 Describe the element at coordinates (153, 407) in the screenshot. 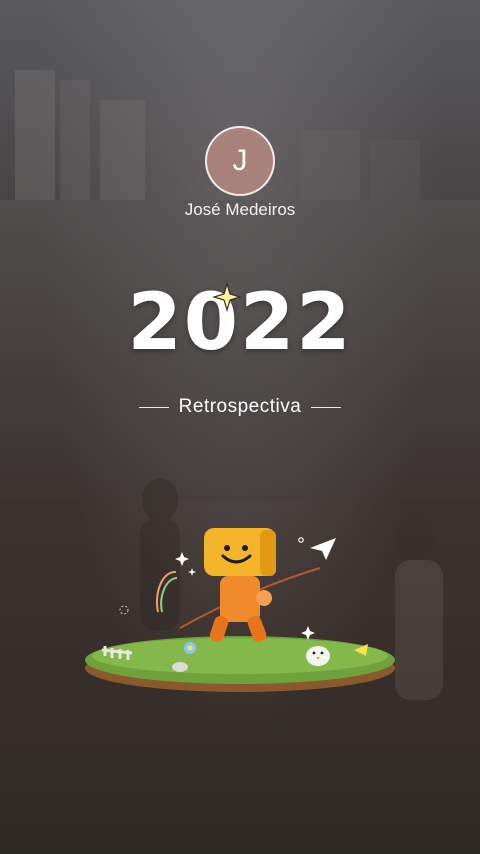

I see `divider-left` at that location.